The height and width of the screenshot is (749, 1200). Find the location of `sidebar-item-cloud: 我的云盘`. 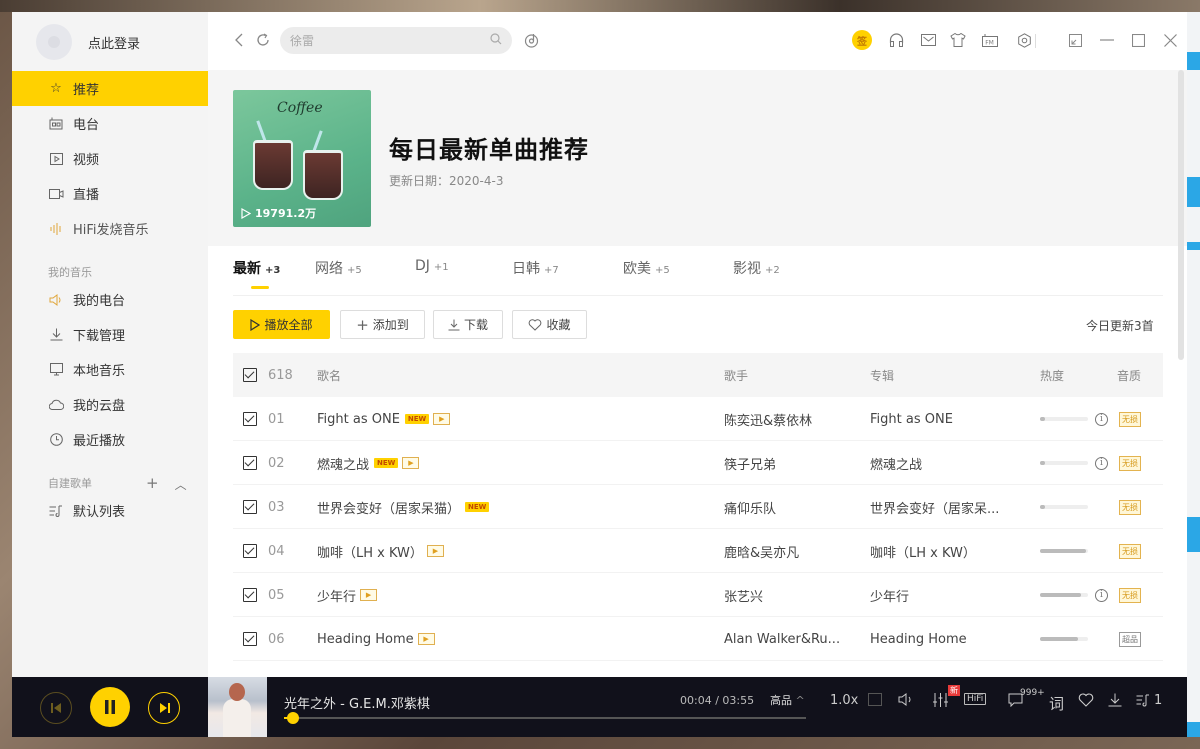

sidebar-item-cloud: 我的云盘 is located at coordinates (110, 404).